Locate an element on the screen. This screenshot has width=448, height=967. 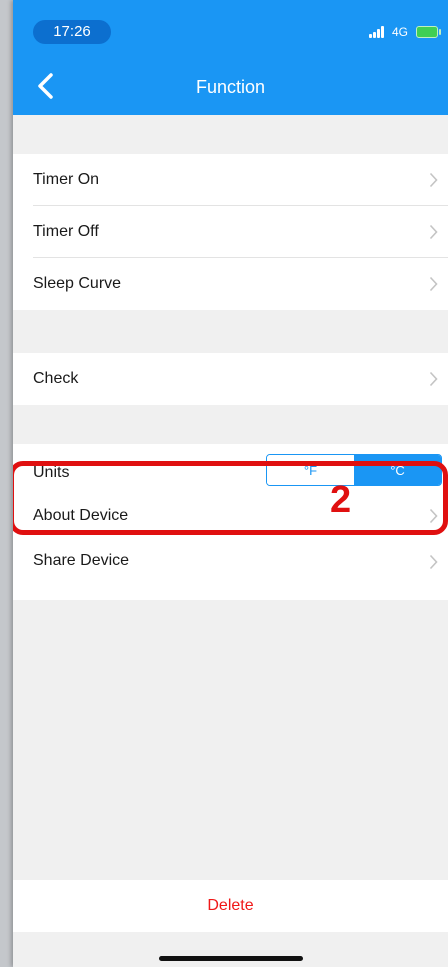
row-label: Timer On is located at coordinates (66, 179).